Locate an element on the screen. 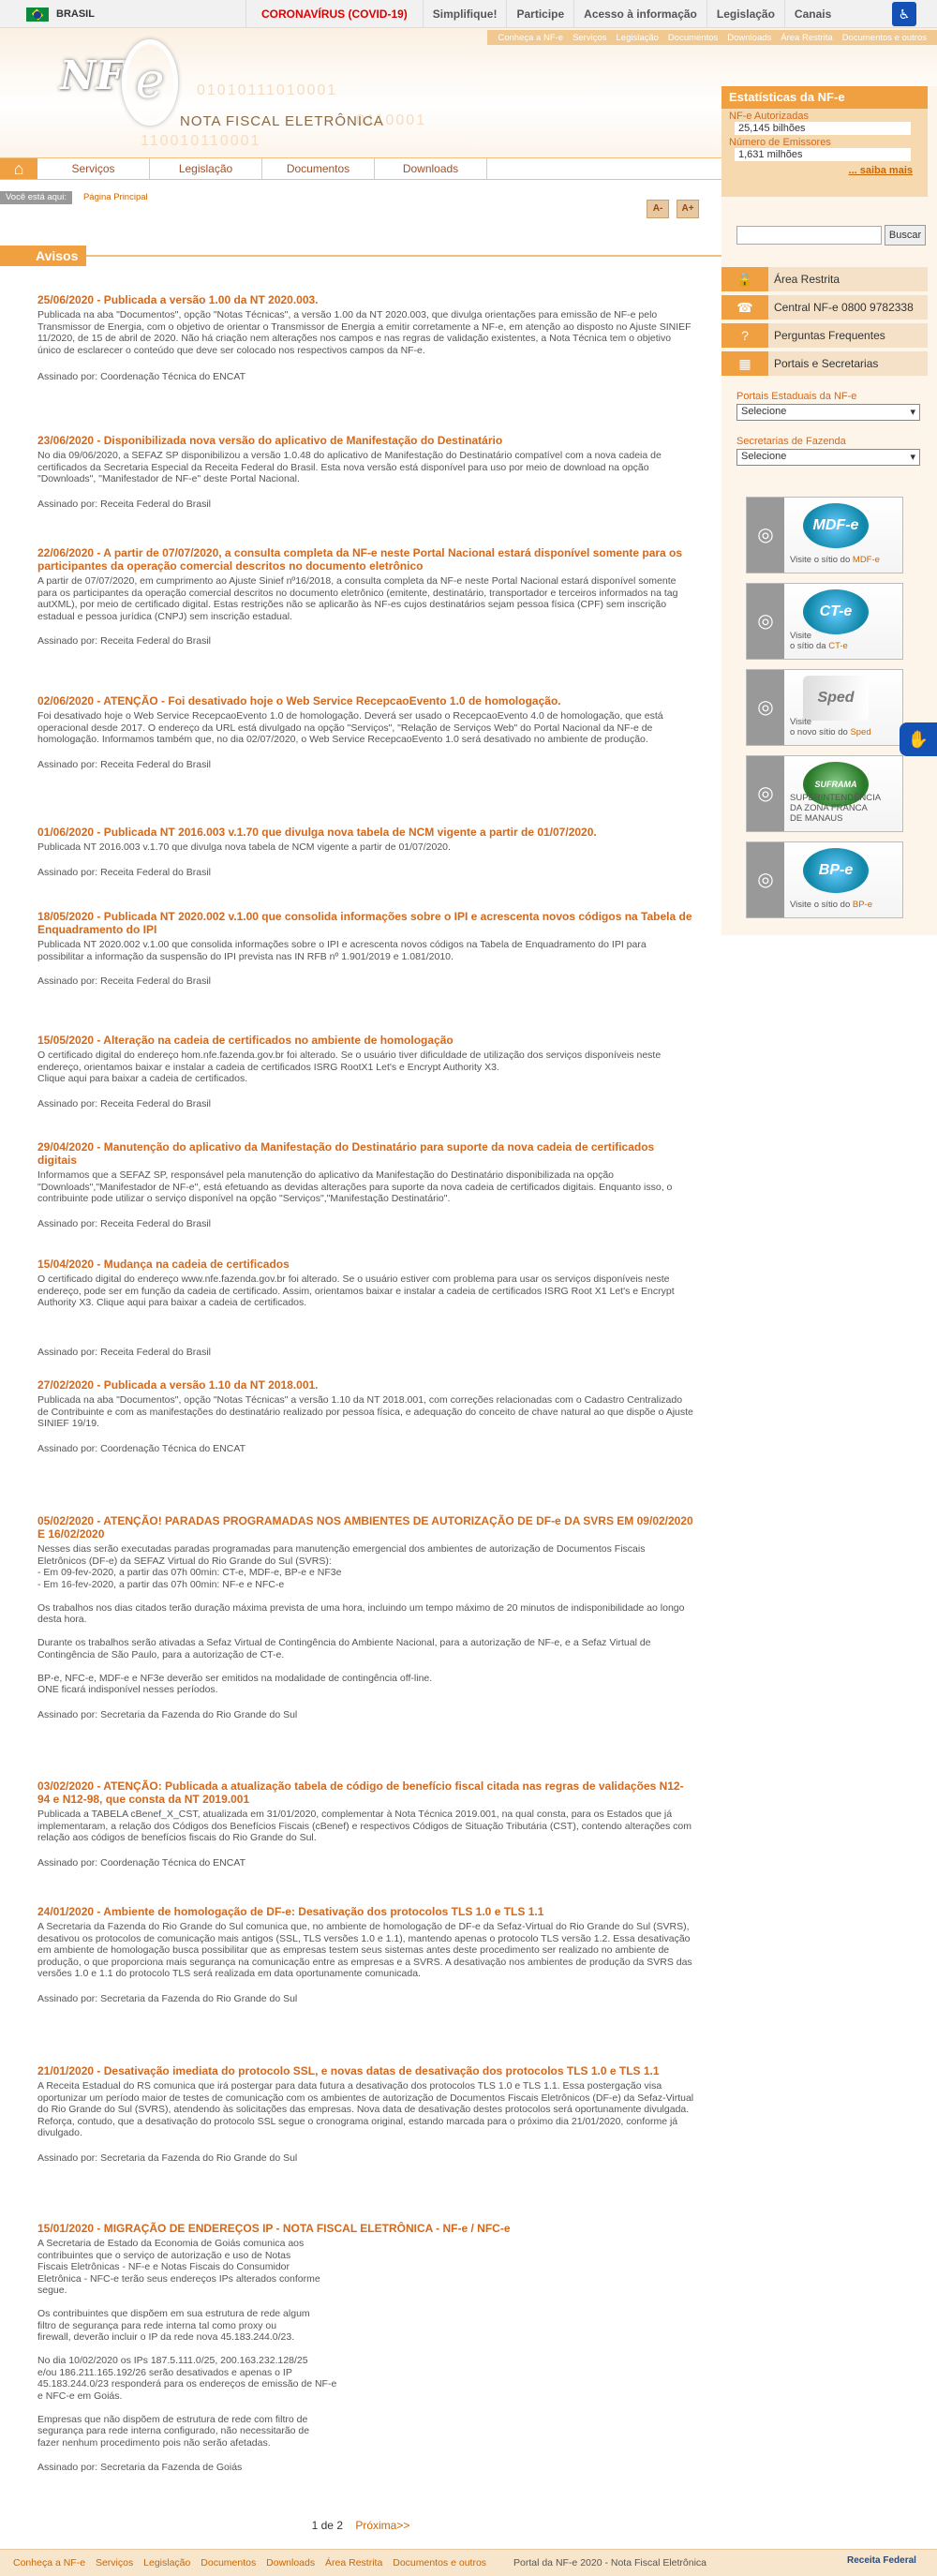 The image size is (937, 2576). footer-link: Downloads is located at coordinates (290, 2563).